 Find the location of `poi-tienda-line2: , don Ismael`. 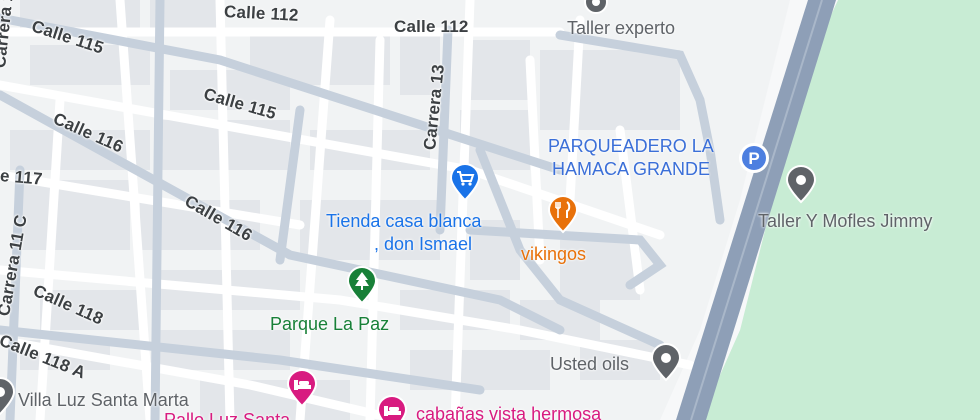

poi-tienda-line2: , don Ismael is located at coordinates (423, 244).